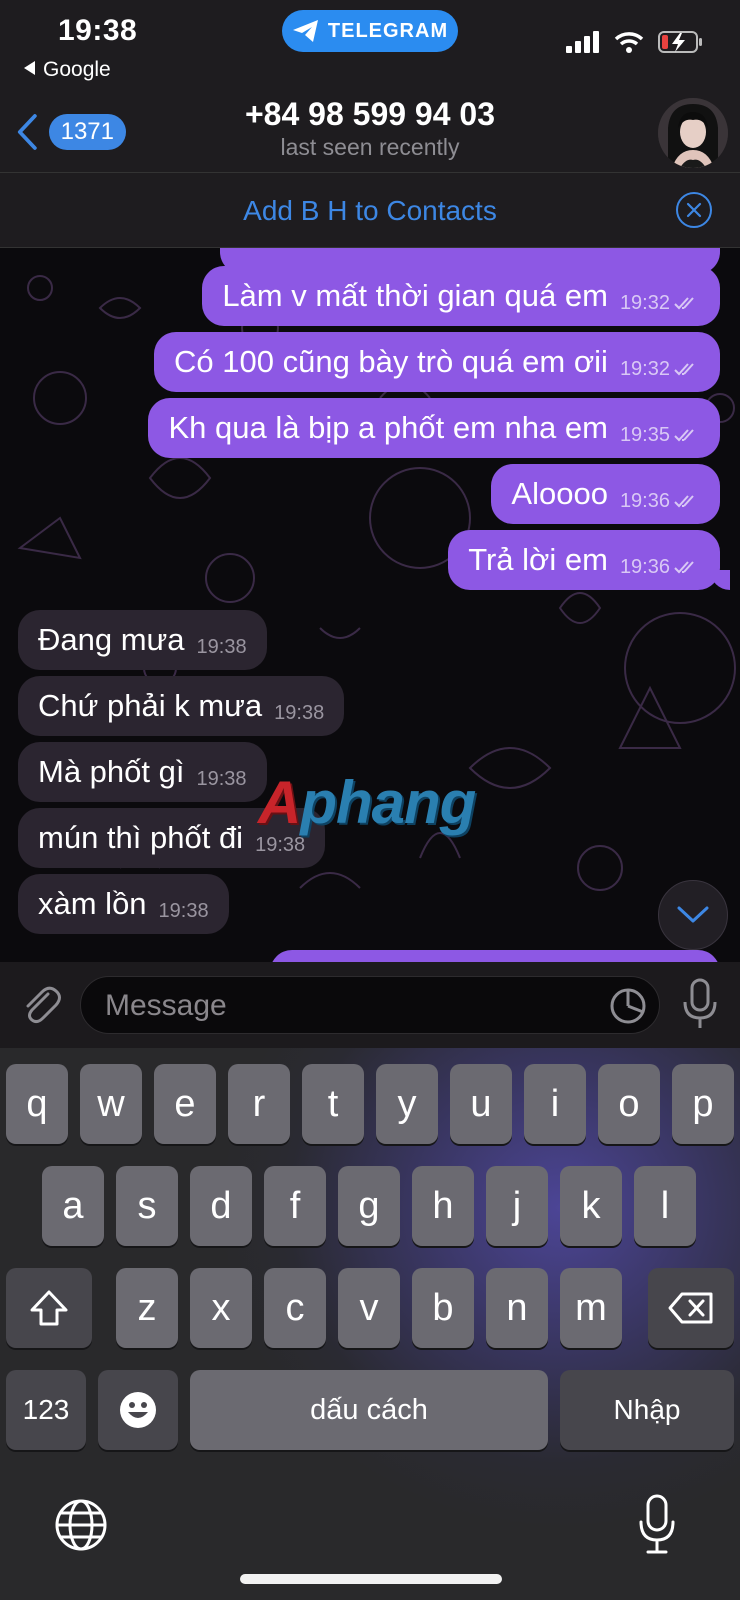  I want to click on key-q: q, so click(37, 1104).